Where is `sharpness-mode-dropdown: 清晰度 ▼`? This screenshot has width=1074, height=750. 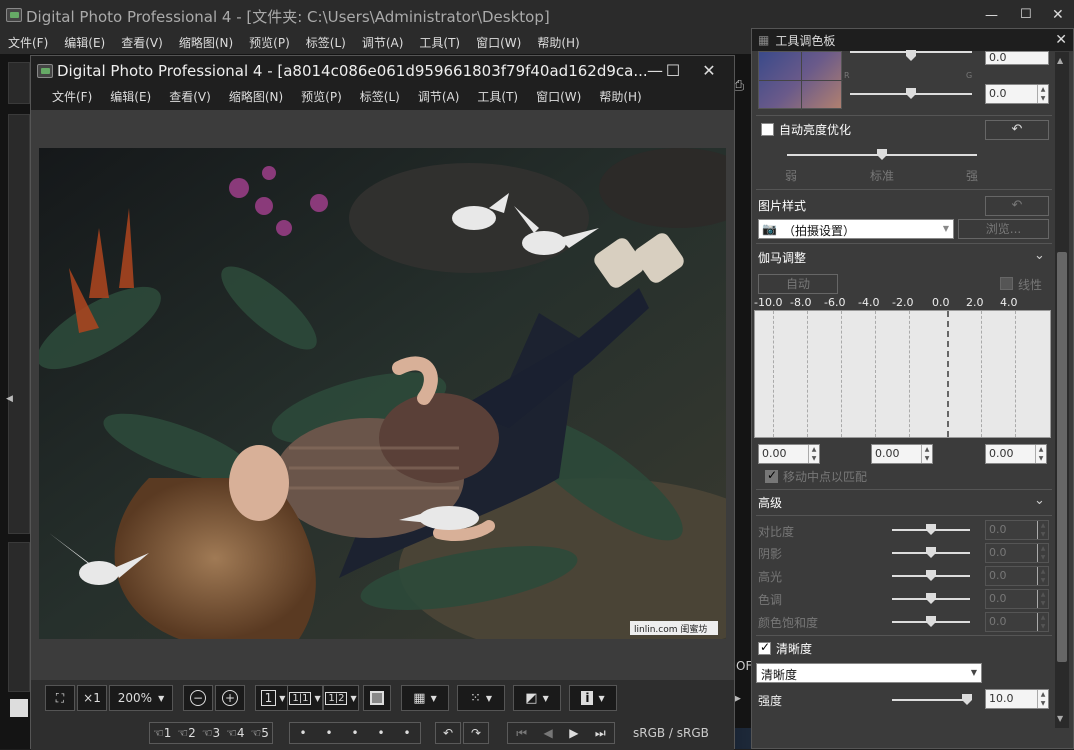 sharpness-mode-dropdown: 清晰度 ▼ is located at coordinates (869, 673).